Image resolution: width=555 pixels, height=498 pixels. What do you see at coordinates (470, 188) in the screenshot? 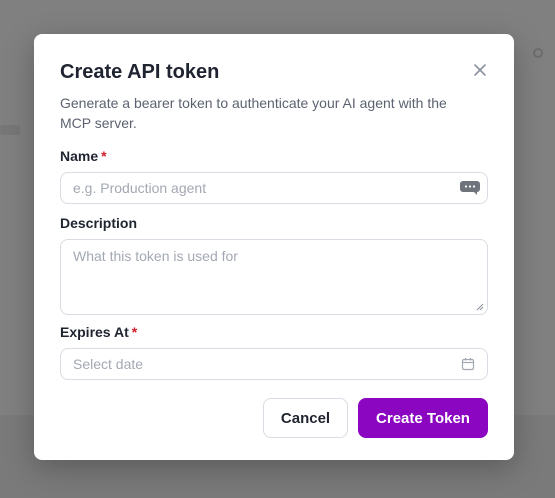
I see `chat-bubble-icon` at bounding box center [470, 188].